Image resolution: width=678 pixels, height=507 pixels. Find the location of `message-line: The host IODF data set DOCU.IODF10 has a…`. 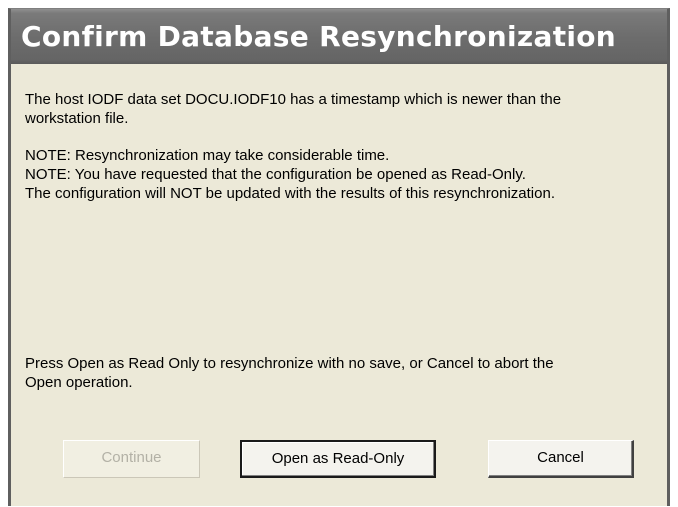

message-line: The host IODF data set DOCU.IODF10 has a… is located at coordinates (293, 99).